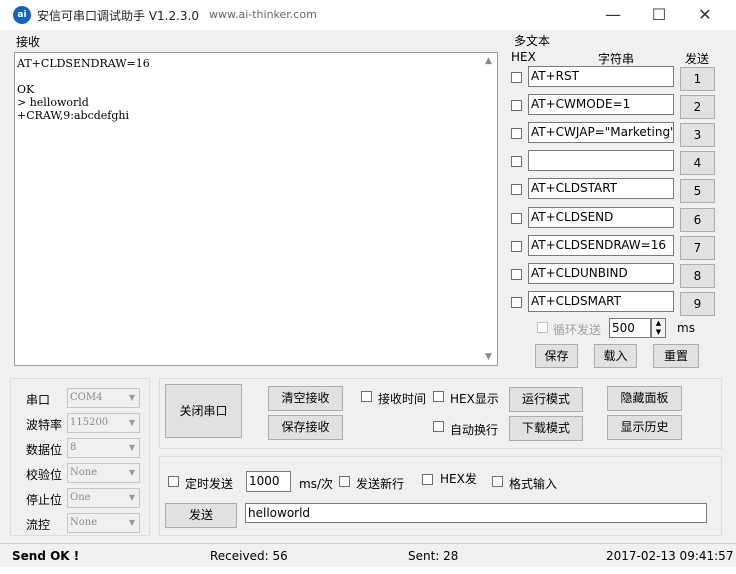 This screenshot has width=736, height=574. I want to click on app-logo-icon: ai, so click(22, 15).